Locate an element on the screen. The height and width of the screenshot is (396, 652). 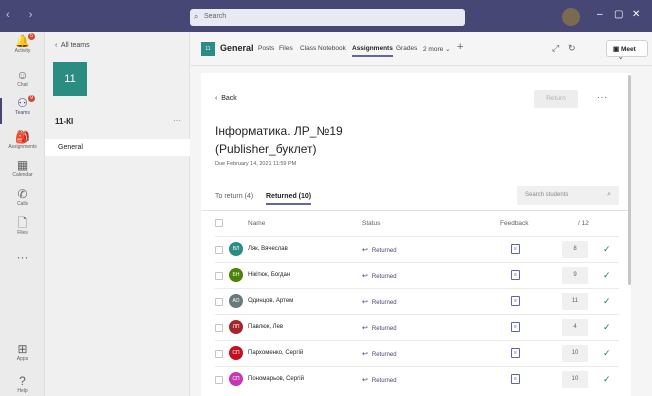
tab-class-notebook: Class Notebook is located at coordinates (323, 48).